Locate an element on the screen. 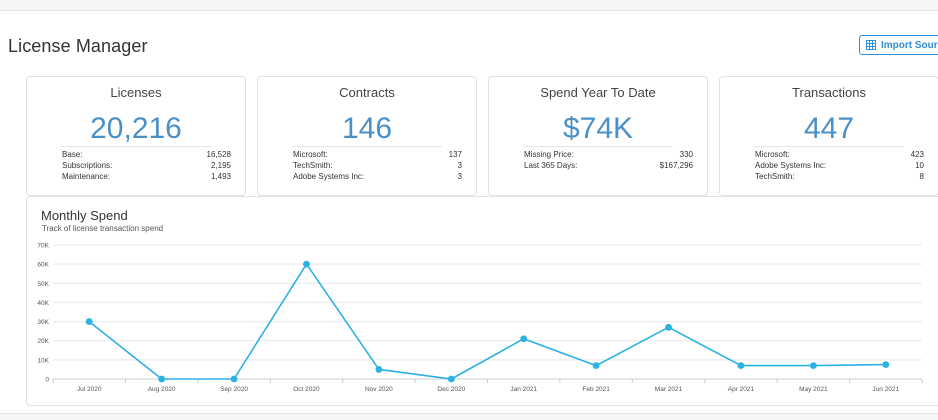 Image resolution: width=938 pixels, height=420 pixels. card-row: TechSmith: 3 is located at coordinates (377, 165).